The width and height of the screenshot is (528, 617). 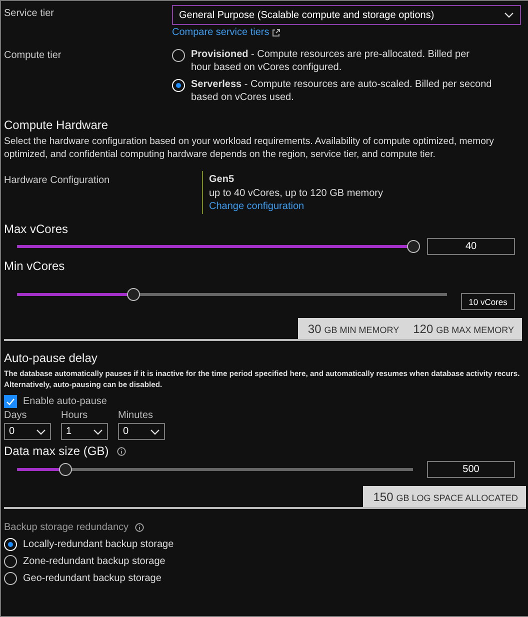 I want to click on value-field: 40, so click(x=471, y=247).